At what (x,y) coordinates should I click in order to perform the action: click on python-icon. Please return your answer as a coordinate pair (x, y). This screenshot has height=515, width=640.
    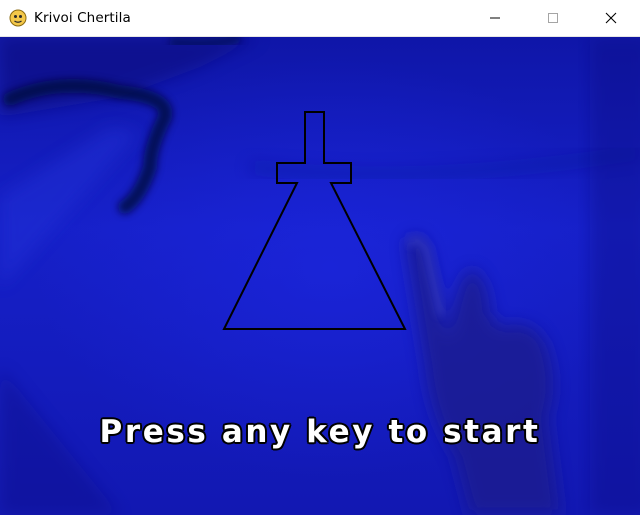
    Looking at the image, I should click on (18, 18).